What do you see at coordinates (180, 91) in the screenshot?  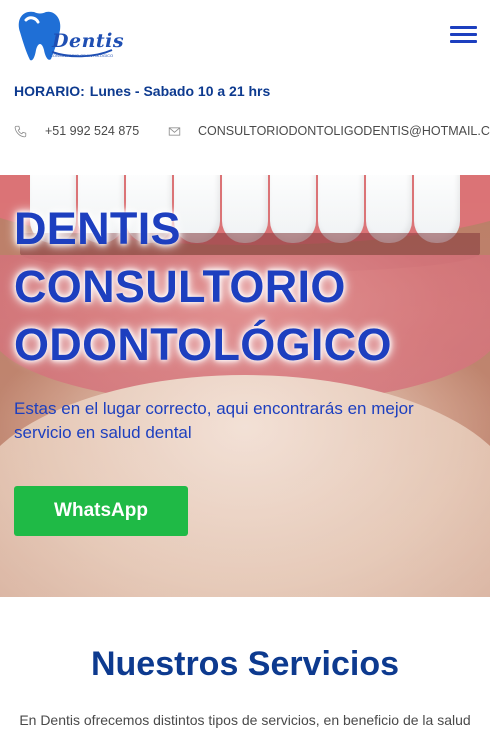 I see `schedule-value: Lunes - Sabado 10 a 21 hrs` at bounding box center [180, 91].